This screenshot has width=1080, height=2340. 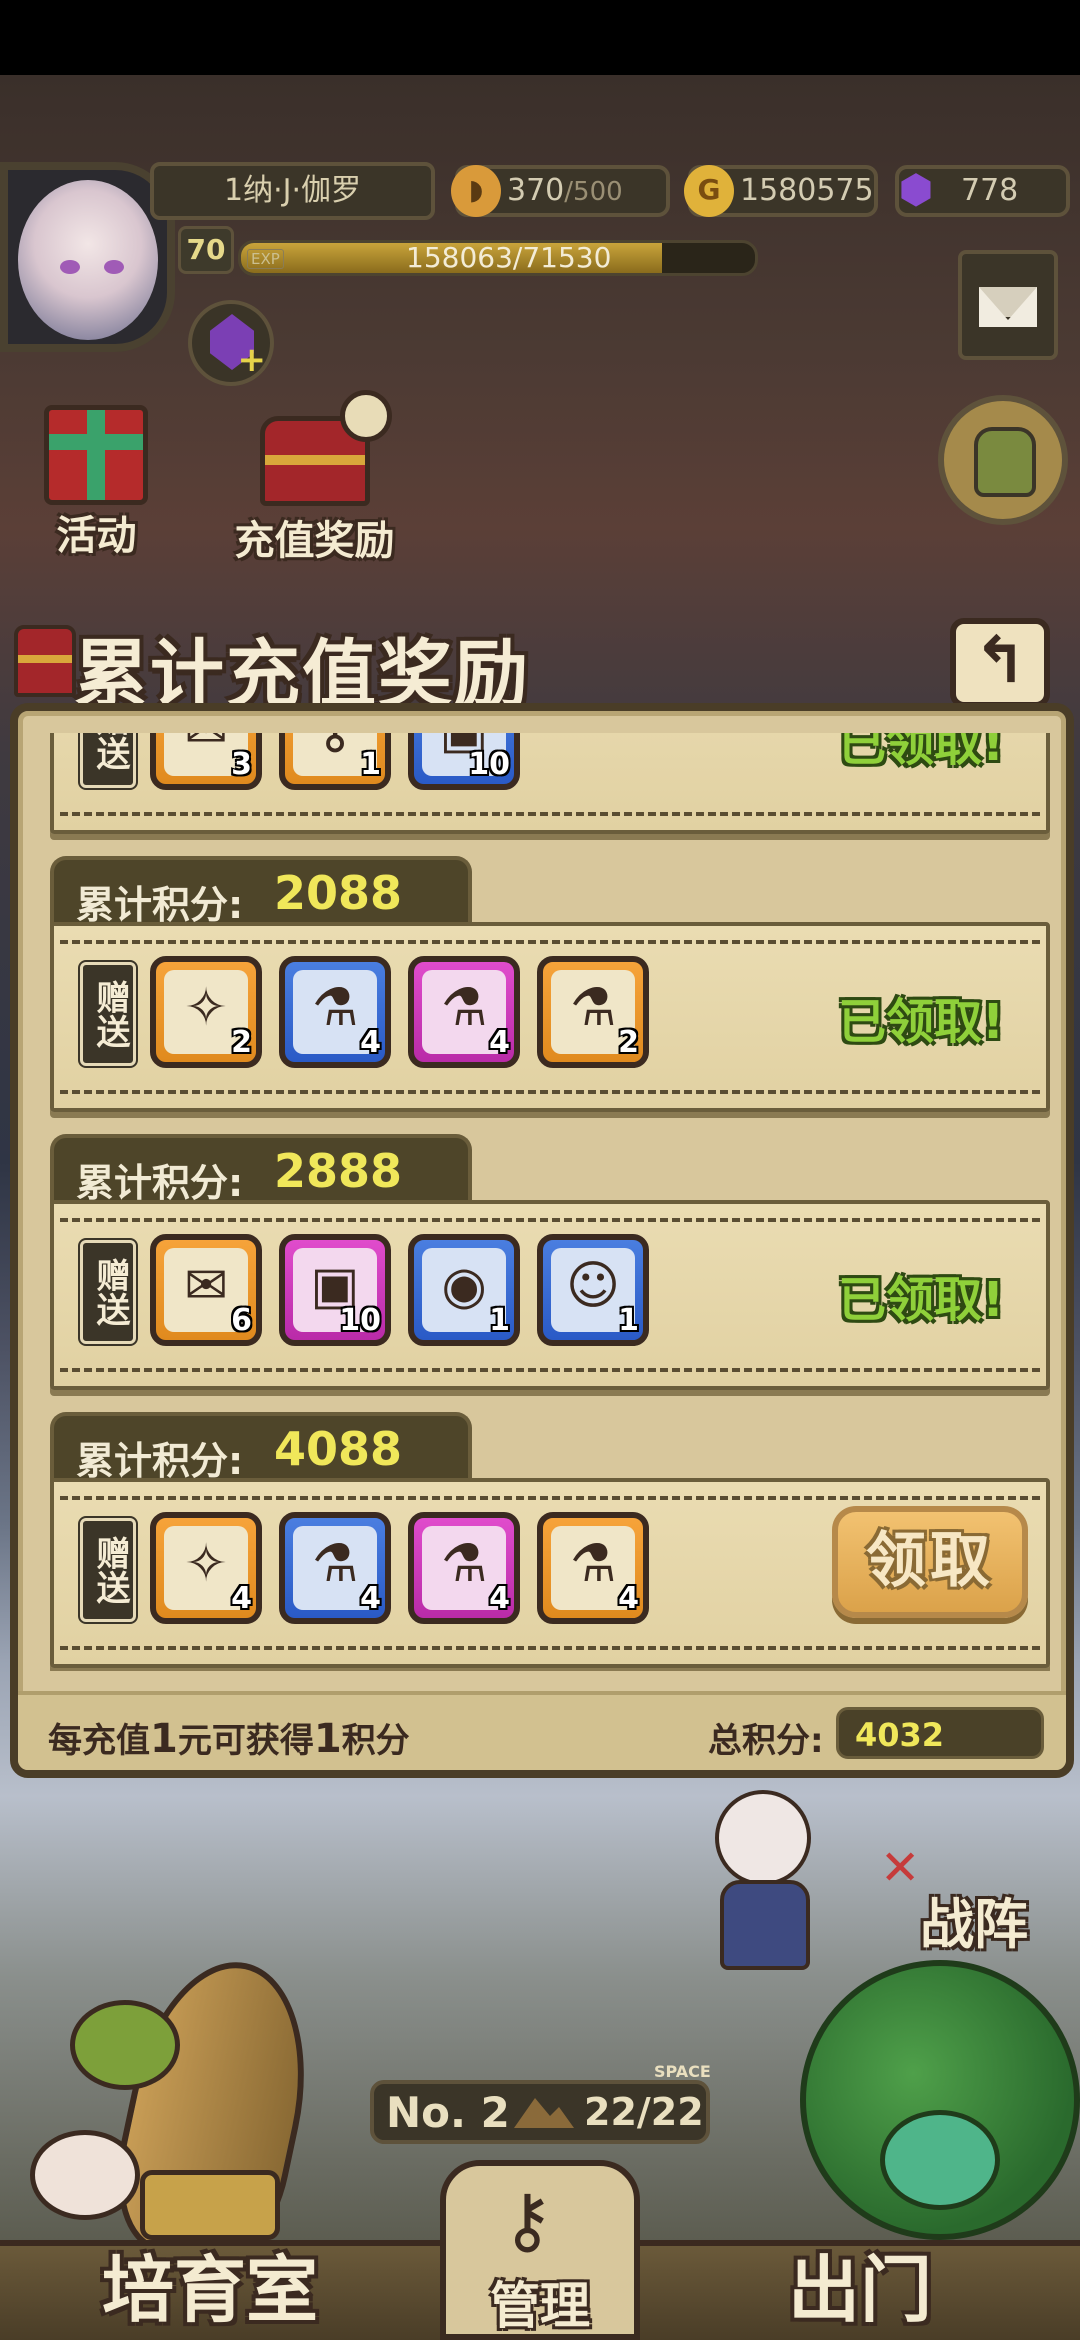 I want to click on reward-item: ☺ 1, so click(x=593, y=1290).